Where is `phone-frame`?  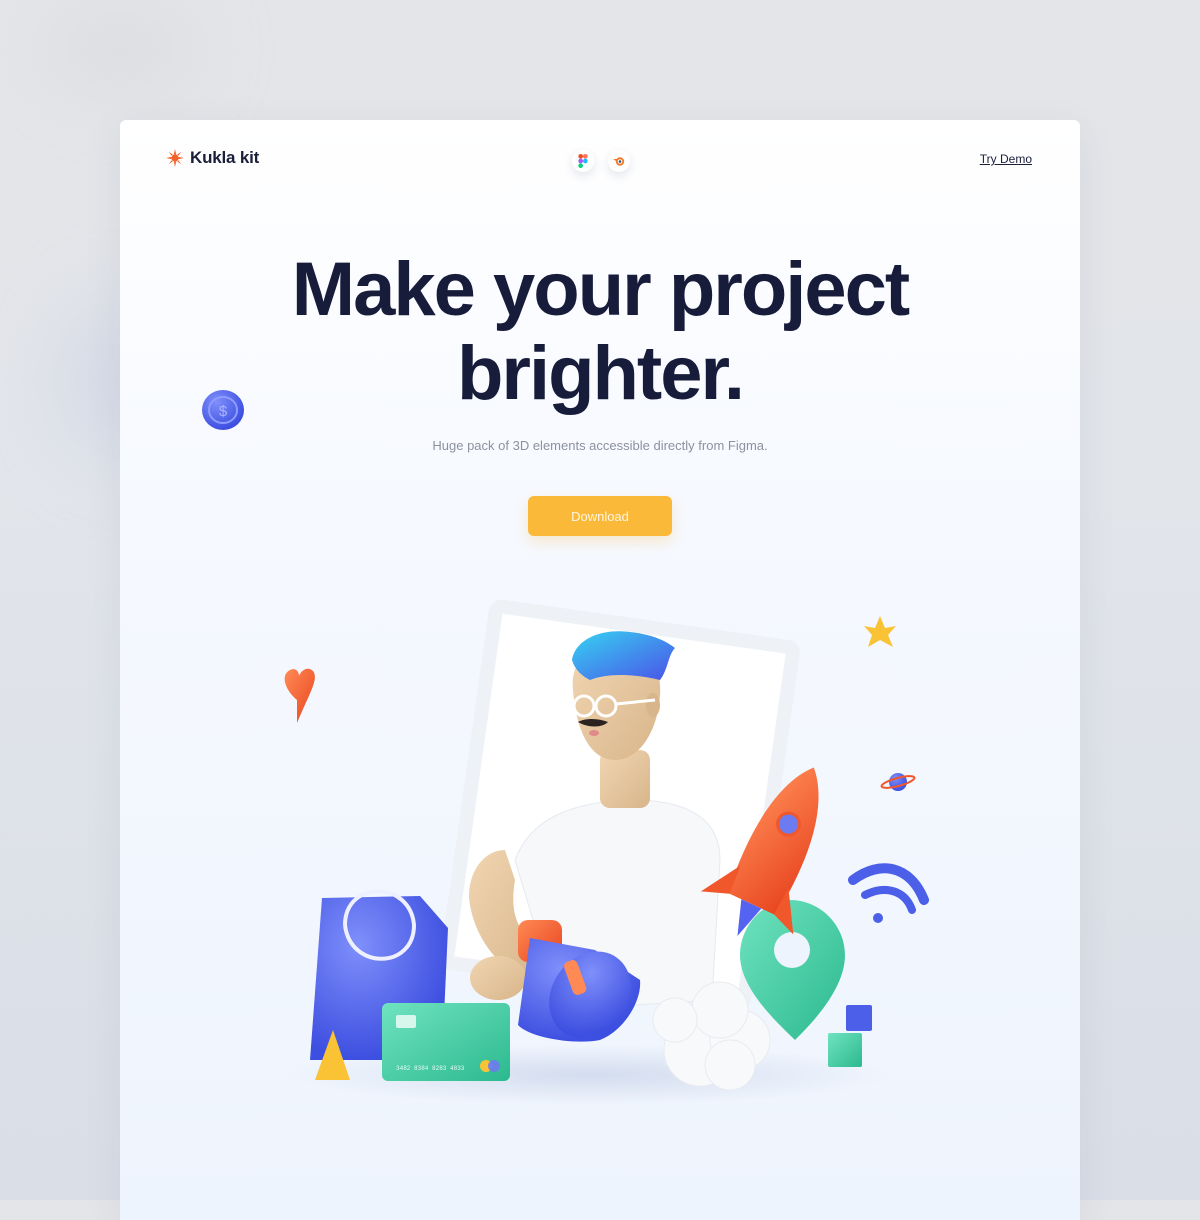
phone-frame is located at coordinates (620, 805).